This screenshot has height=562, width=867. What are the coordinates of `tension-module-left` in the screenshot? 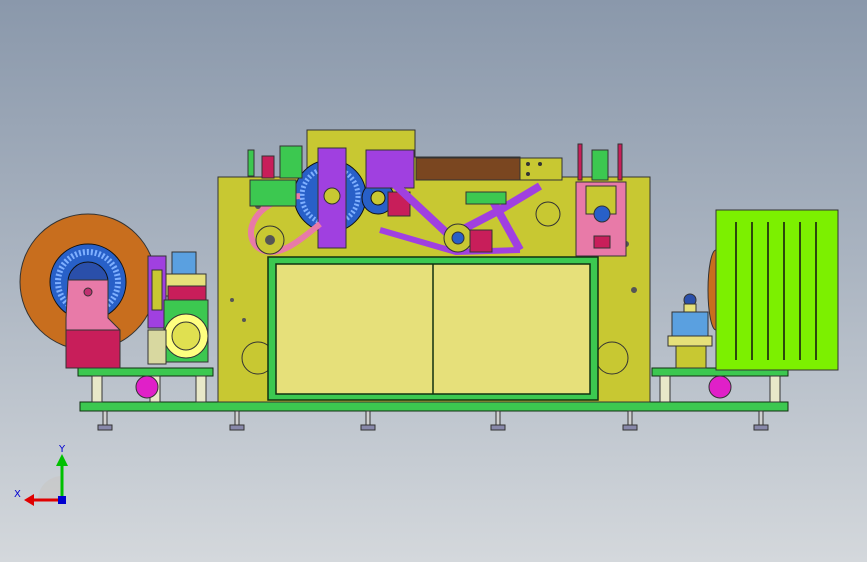 It's located at (178, 308).